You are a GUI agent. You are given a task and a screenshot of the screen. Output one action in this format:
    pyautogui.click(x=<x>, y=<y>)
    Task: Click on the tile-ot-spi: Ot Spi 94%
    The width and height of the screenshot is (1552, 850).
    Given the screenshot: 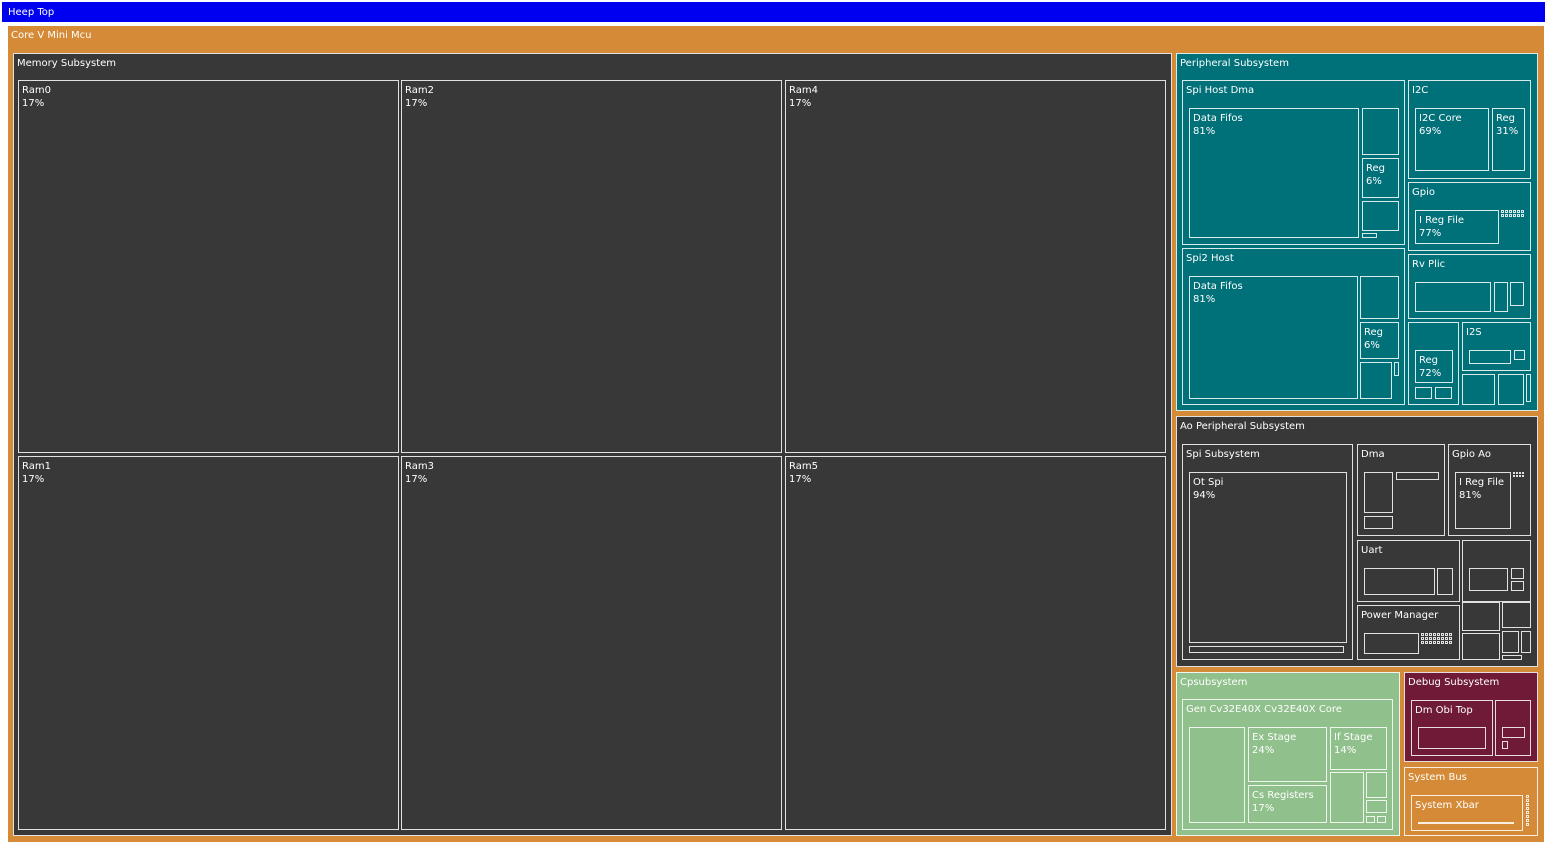 What is the action you would take?
    pyautogui.click(x=1268, y=557)
    